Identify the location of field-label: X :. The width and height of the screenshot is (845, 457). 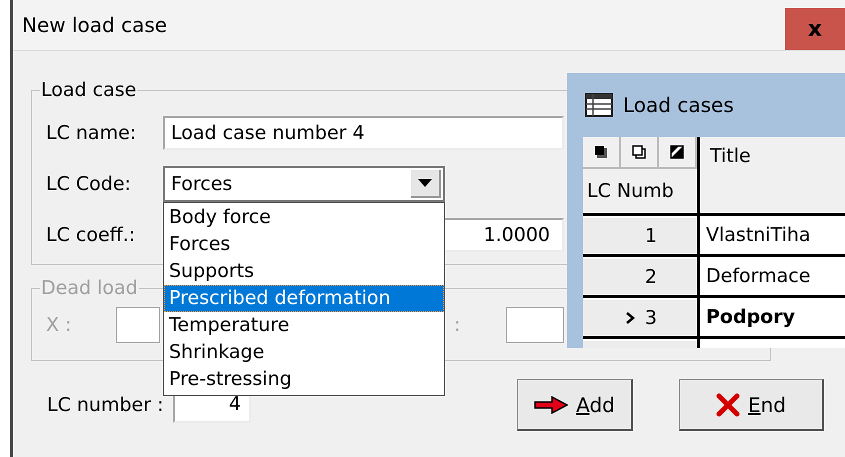
(59, 325).